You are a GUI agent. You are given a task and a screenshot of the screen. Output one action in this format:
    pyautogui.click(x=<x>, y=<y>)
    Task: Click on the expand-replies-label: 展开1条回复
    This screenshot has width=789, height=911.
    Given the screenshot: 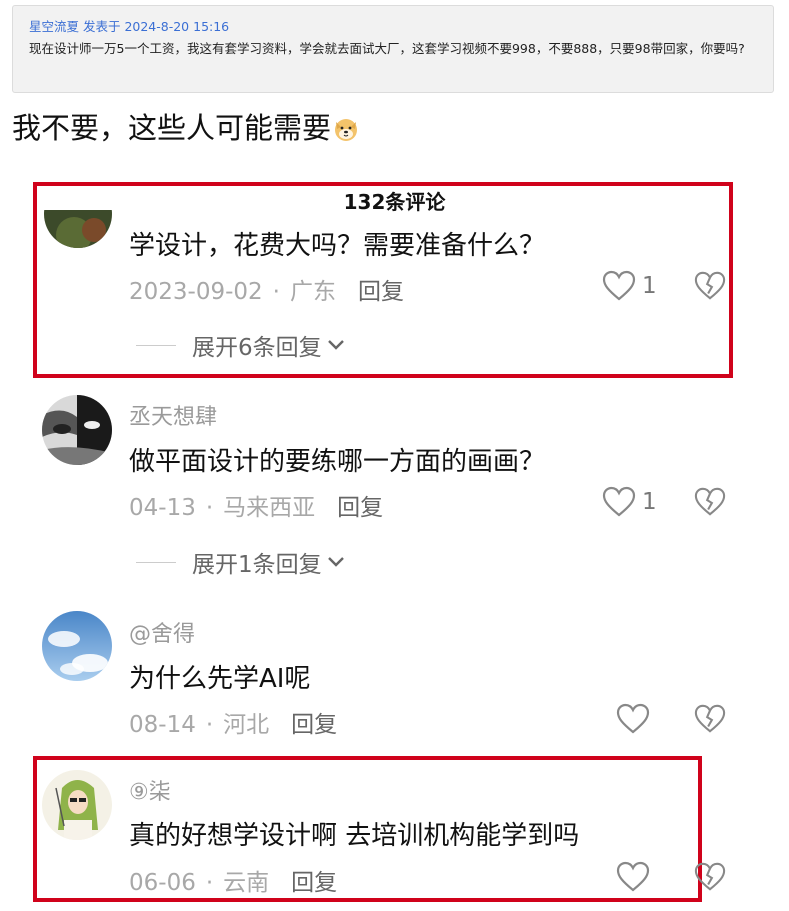 What is the action you would take?
    pyautogui.click(x=257, y=565)
    